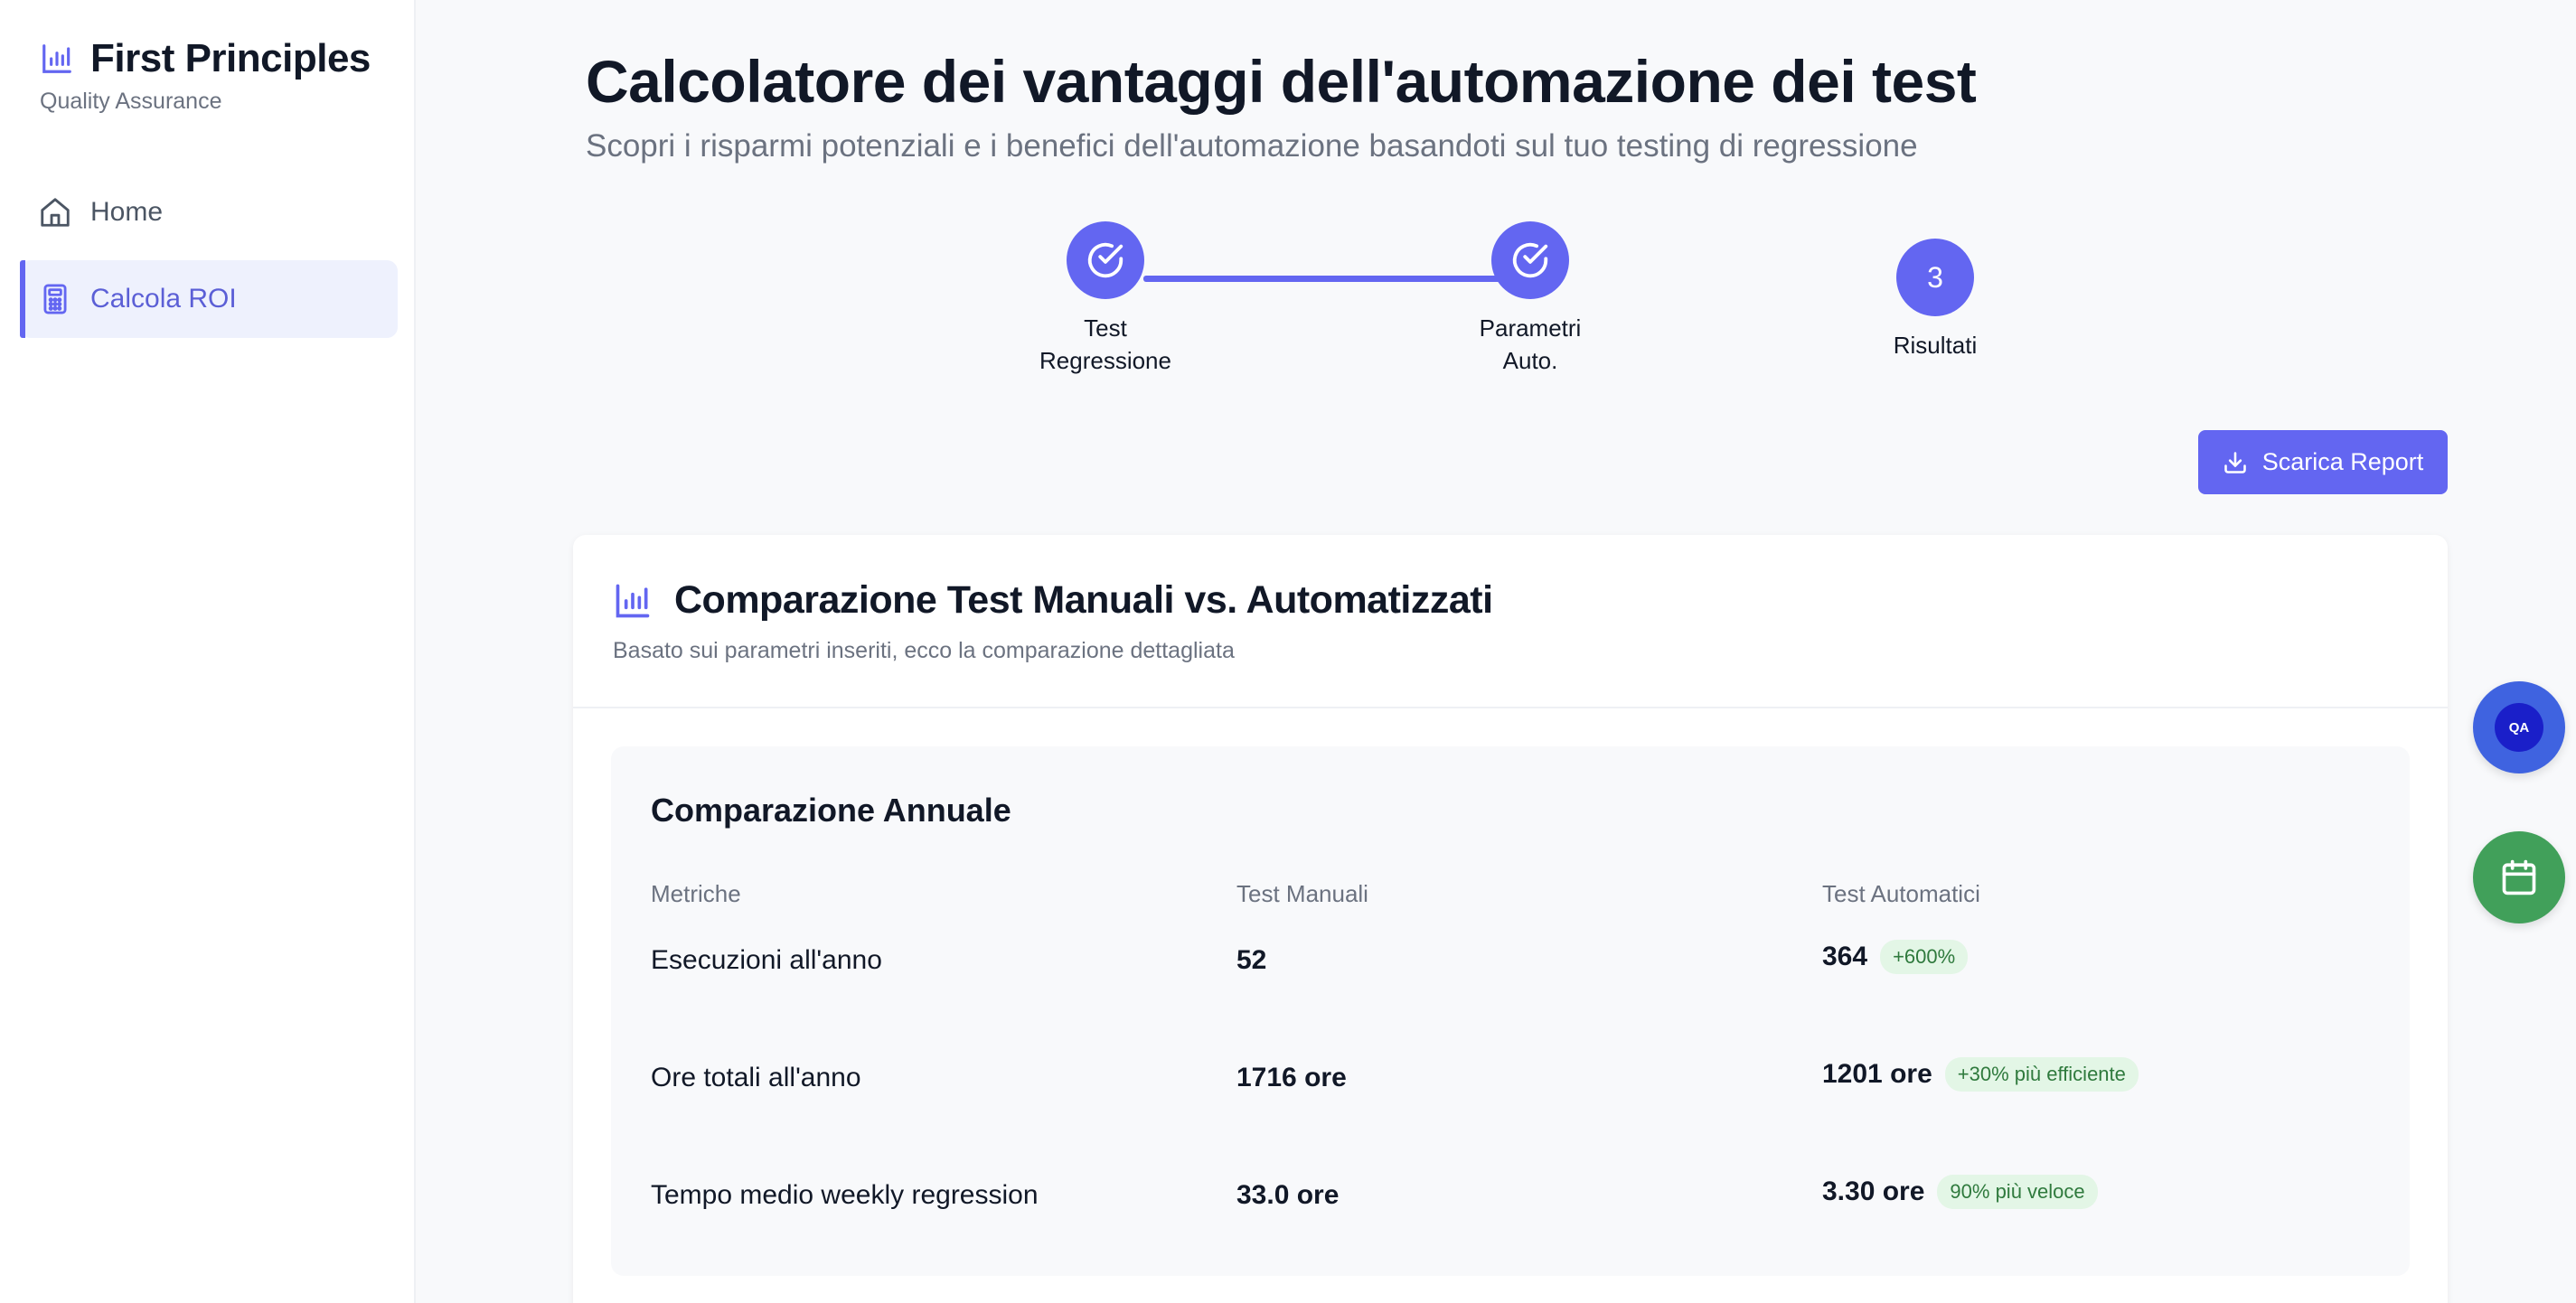 This screenshot has width=2576, height=1303. What do you see at coordinates (1252, 960) in the screenshot?
I see `table-row-manual-value: 52` at bounding box center [1252, 960].